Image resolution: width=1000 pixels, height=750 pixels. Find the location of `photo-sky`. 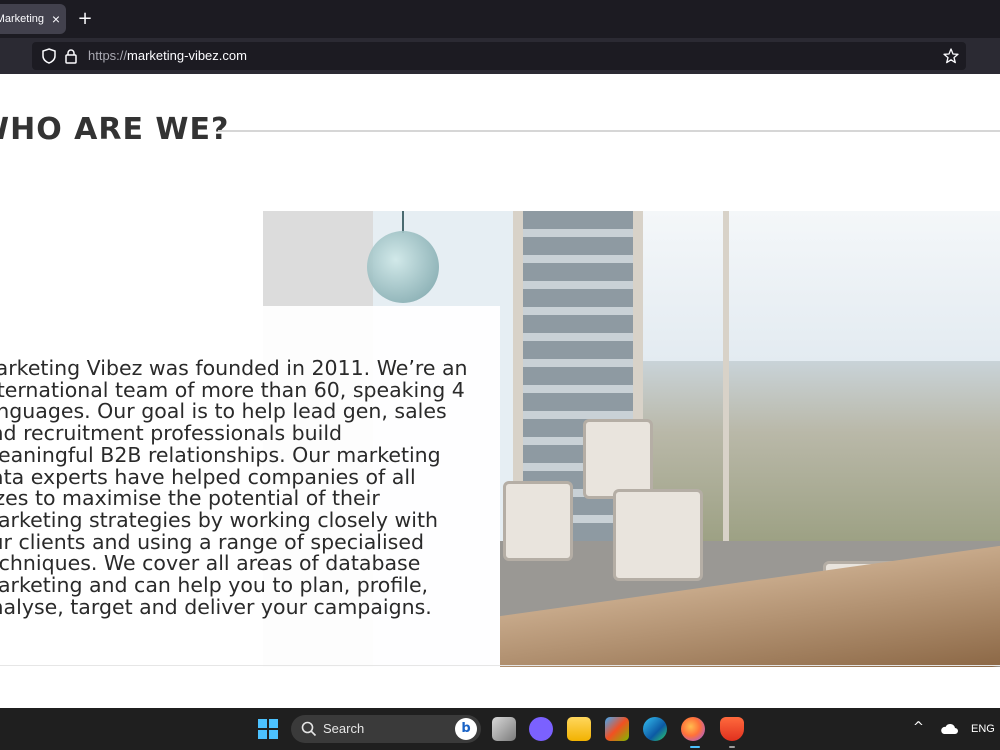

photo-sky is located at coordinates (821, 286).